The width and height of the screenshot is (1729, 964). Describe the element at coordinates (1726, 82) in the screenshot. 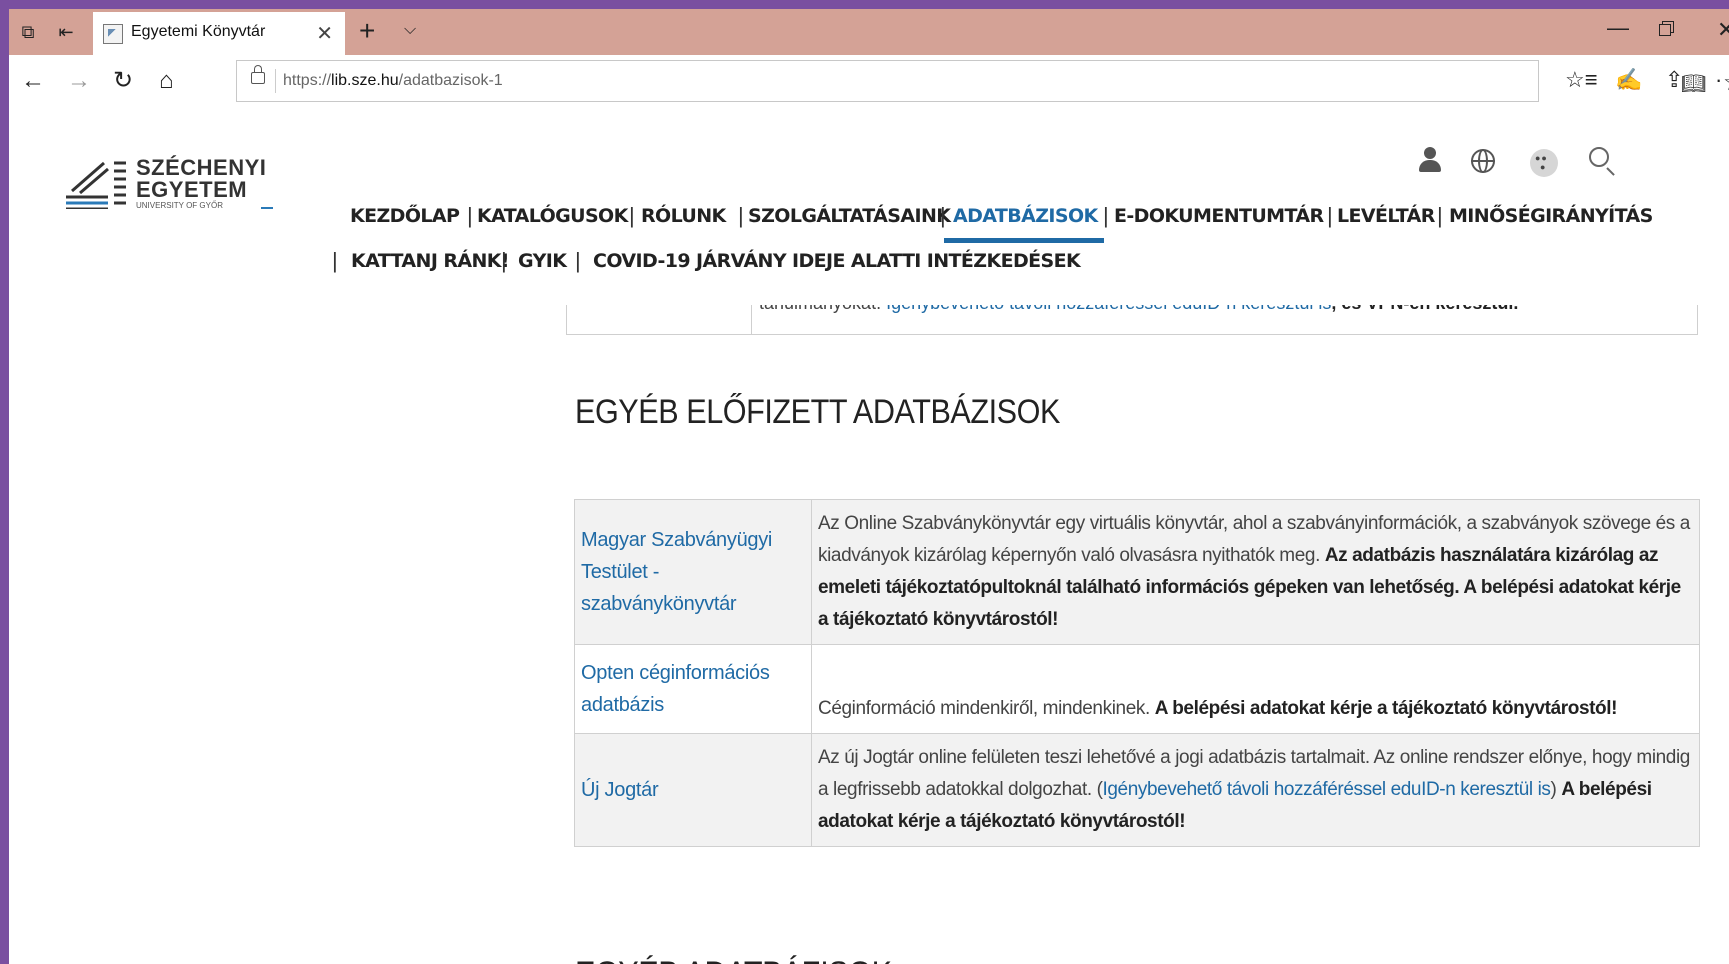

I see `favorite-star-icon: ☆` at that location.